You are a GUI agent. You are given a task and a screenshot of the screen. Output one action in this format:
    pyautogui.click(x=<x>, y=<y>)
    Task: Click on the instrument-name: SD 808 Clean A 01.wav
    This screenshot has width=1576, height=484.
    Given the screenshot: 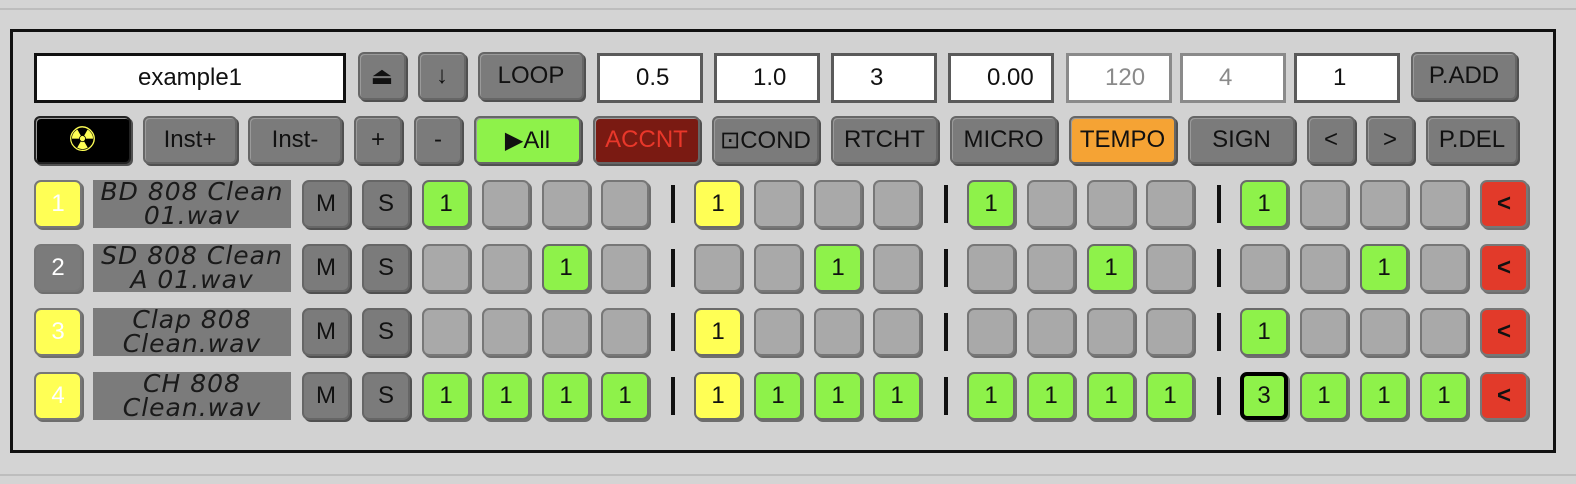 What is the action you would take?
    pyautogui.click(x=192, y=268)
    